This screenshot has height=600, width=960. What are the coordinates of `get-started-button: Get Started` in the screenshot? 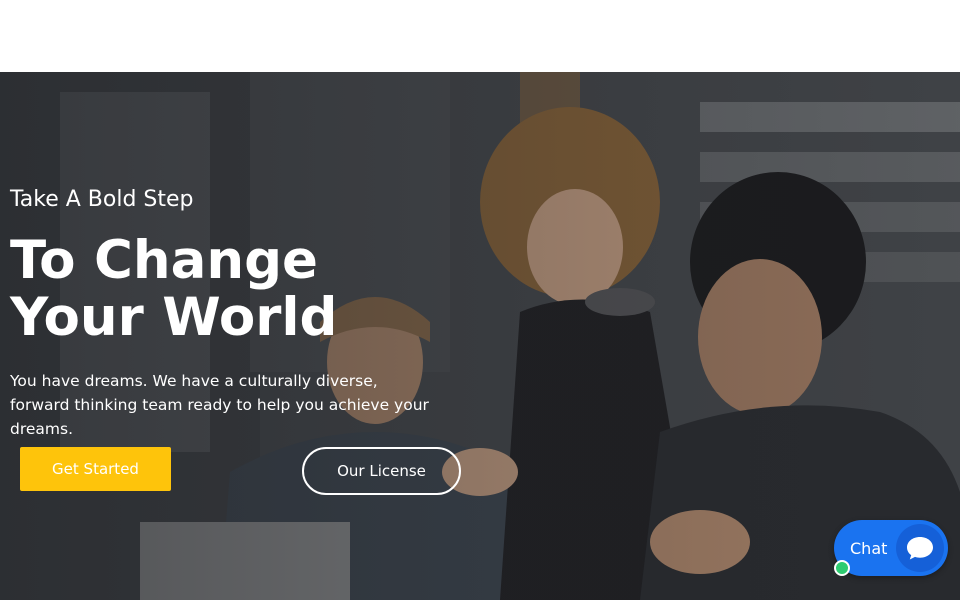 It's located at (95, 469).